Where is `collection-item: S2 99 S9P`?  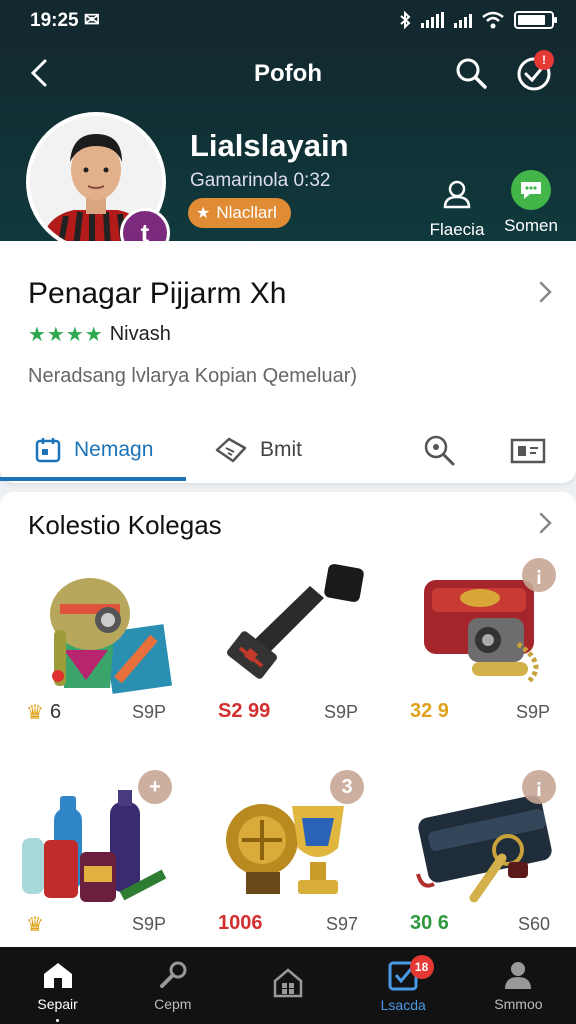 collection-item: S2 99 S9P is located at coordinates (288, 654).